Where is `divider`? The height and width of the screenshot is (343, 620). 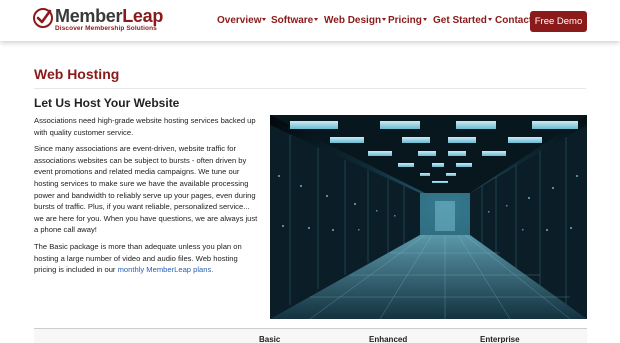 divider is located at coordinates (310, 88).